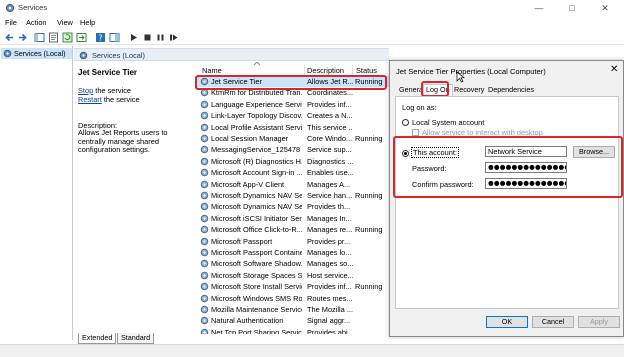 The width and height of the screenshot is (624, 357). I want to click on cancel-button: Cancel, so click(553, 322).